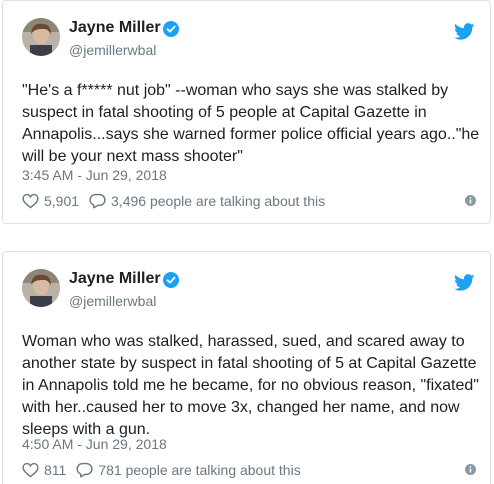  Describe the element at coordinates (218, 201) in the screenshot. I see `talking-count: 3,496 people are talking about this` at that location.